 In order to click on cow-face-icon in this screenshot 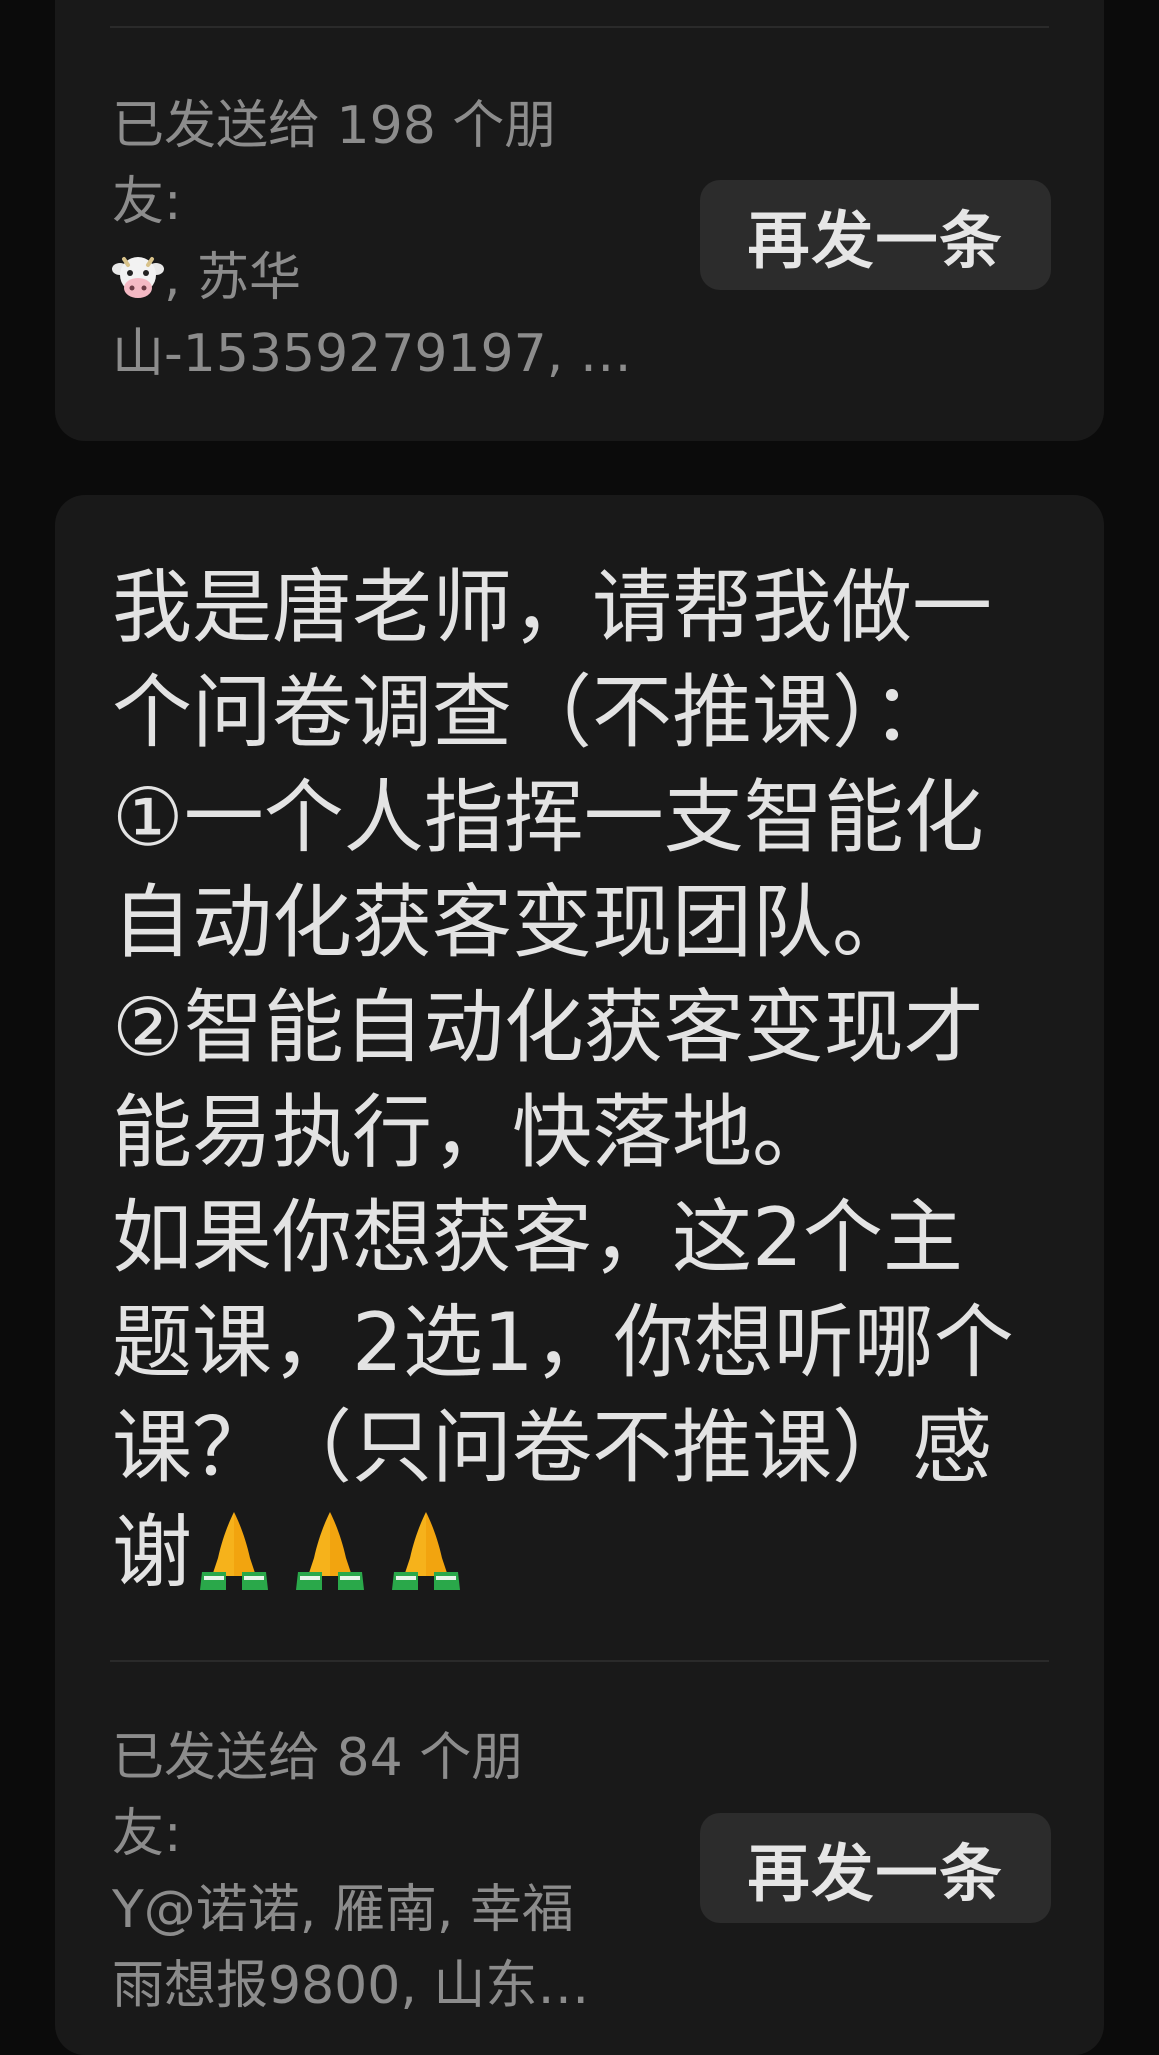, I will do `click(138, 277)`.